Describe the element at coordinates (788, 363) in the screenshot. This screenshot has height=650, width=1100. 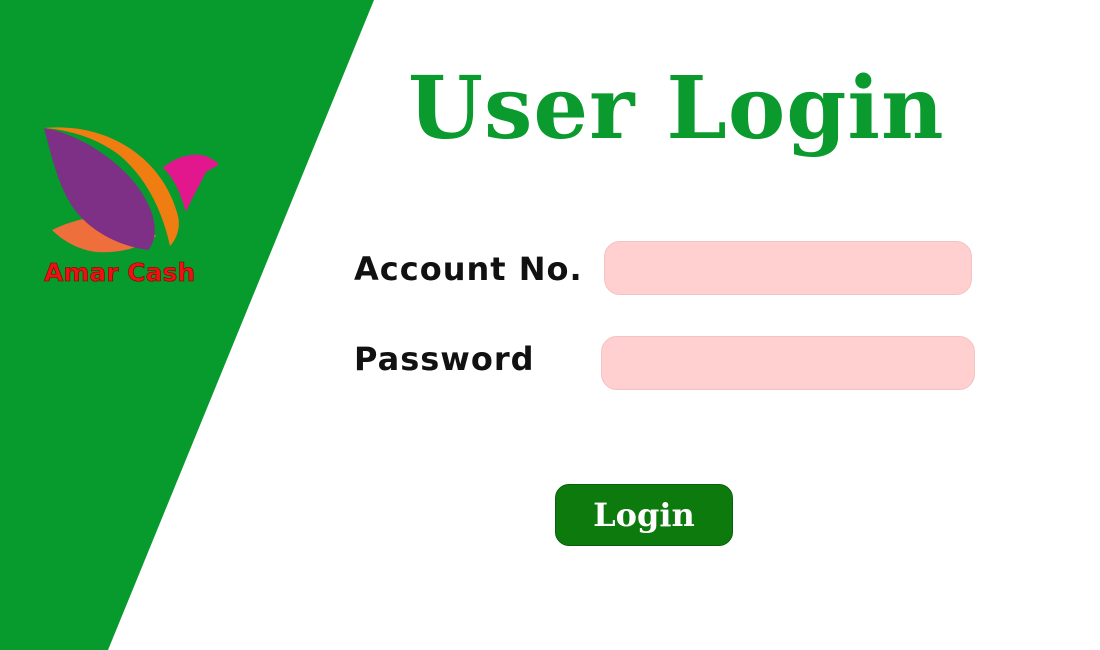
I see `password-input` at that location.